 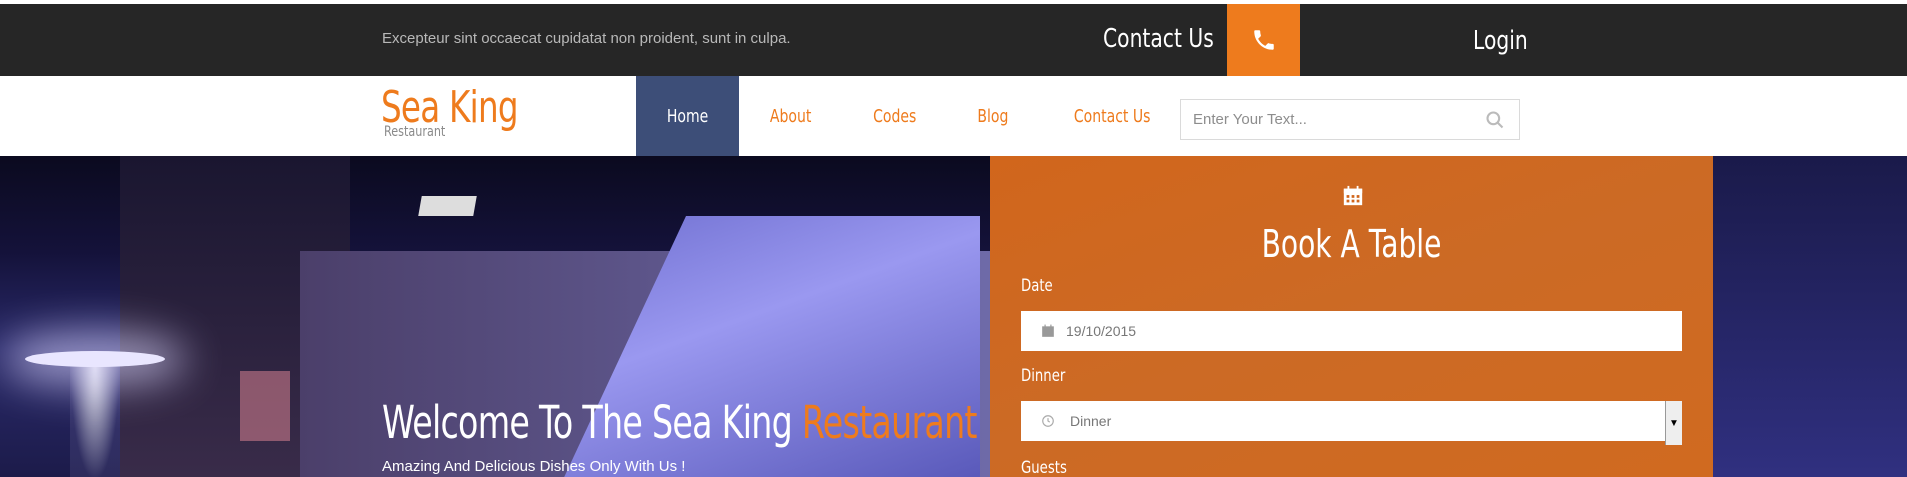 I want to click on booking-title: Book A Table, so click(x=1351, y=244).